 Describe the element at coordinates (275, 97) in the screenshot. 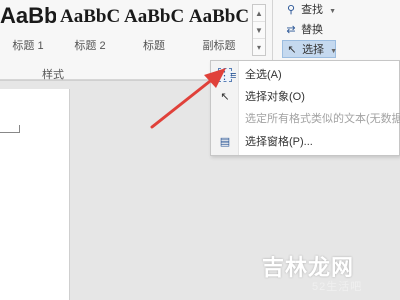

I see `menu-item-label: 选择对象(O)` at that location.